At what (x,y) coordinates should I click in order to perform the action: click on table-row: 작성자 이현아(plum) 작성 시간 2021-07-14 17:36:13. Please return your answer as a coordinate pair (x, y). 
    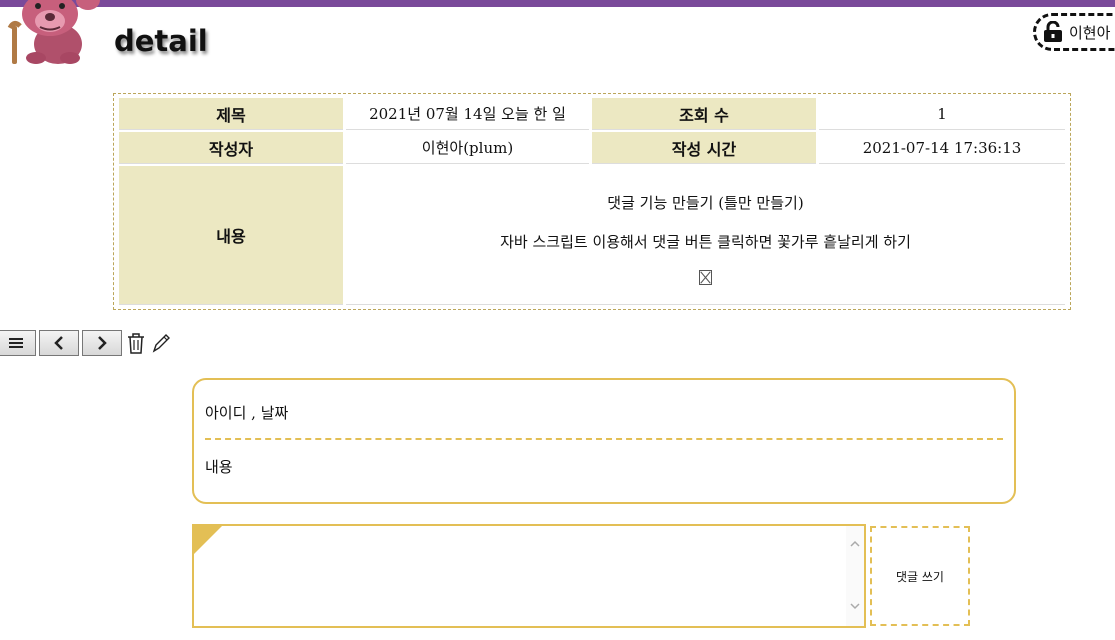
    Looking at the image, I should click on (592, 148).